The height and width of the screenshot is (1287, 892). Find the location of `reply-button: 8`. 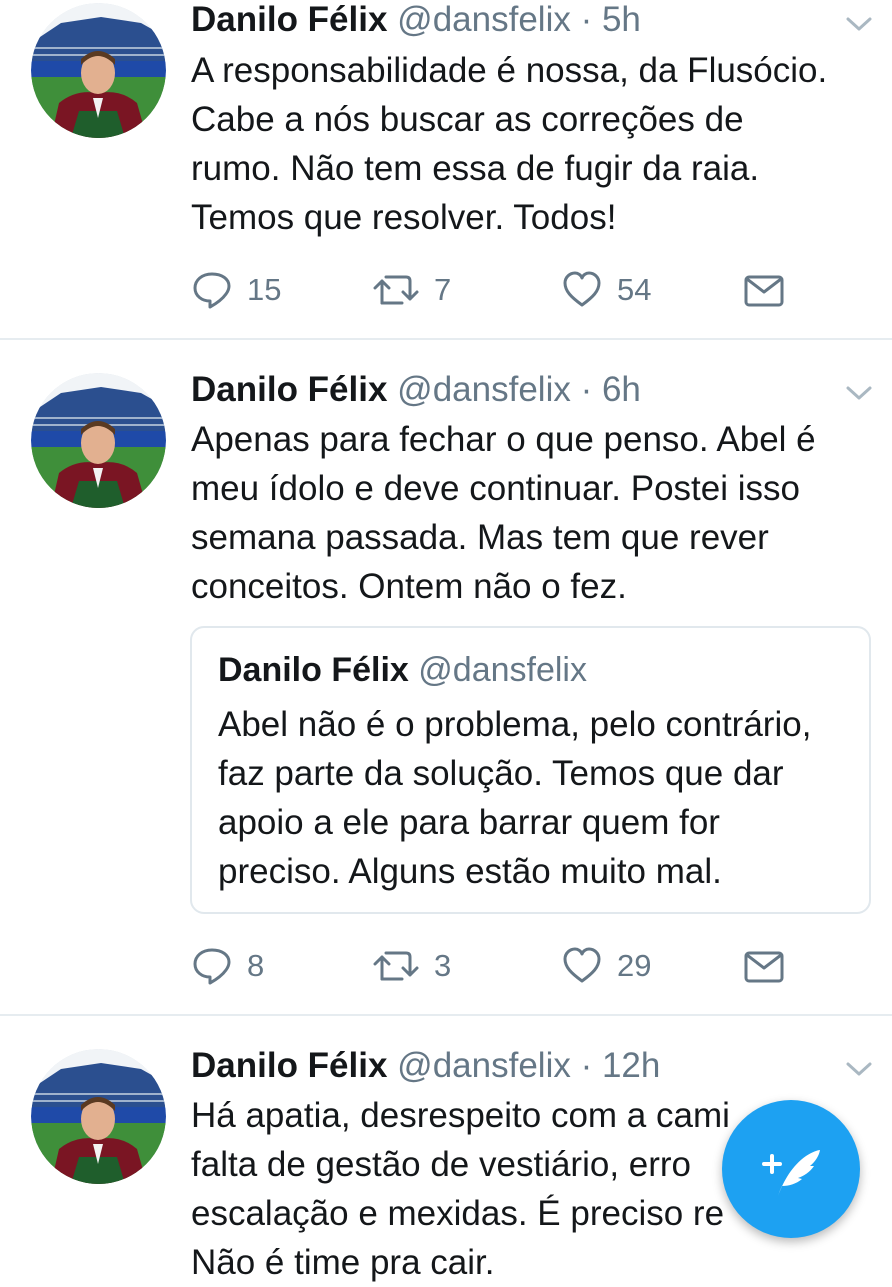

reply-button: 8 is located at coordinates (227, 966).